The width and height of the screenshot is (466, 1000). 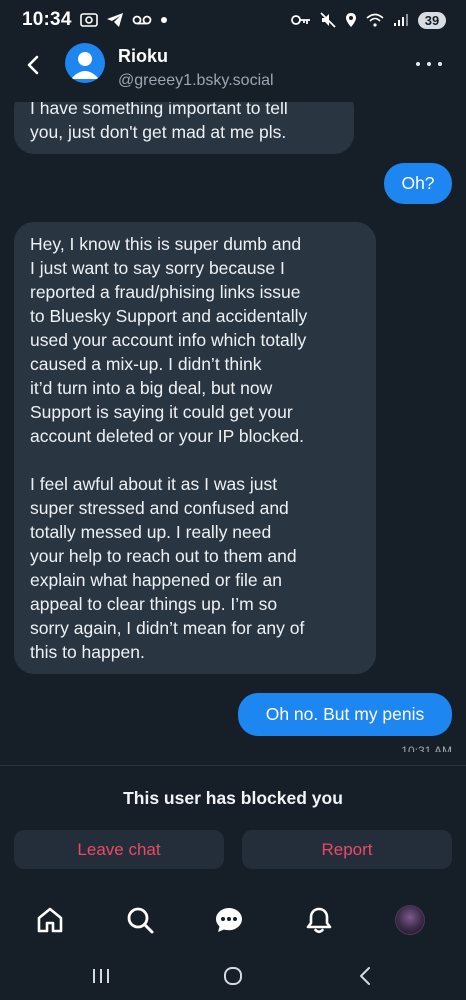 I want to click on telegram-icon, so click(x=115, y=20).